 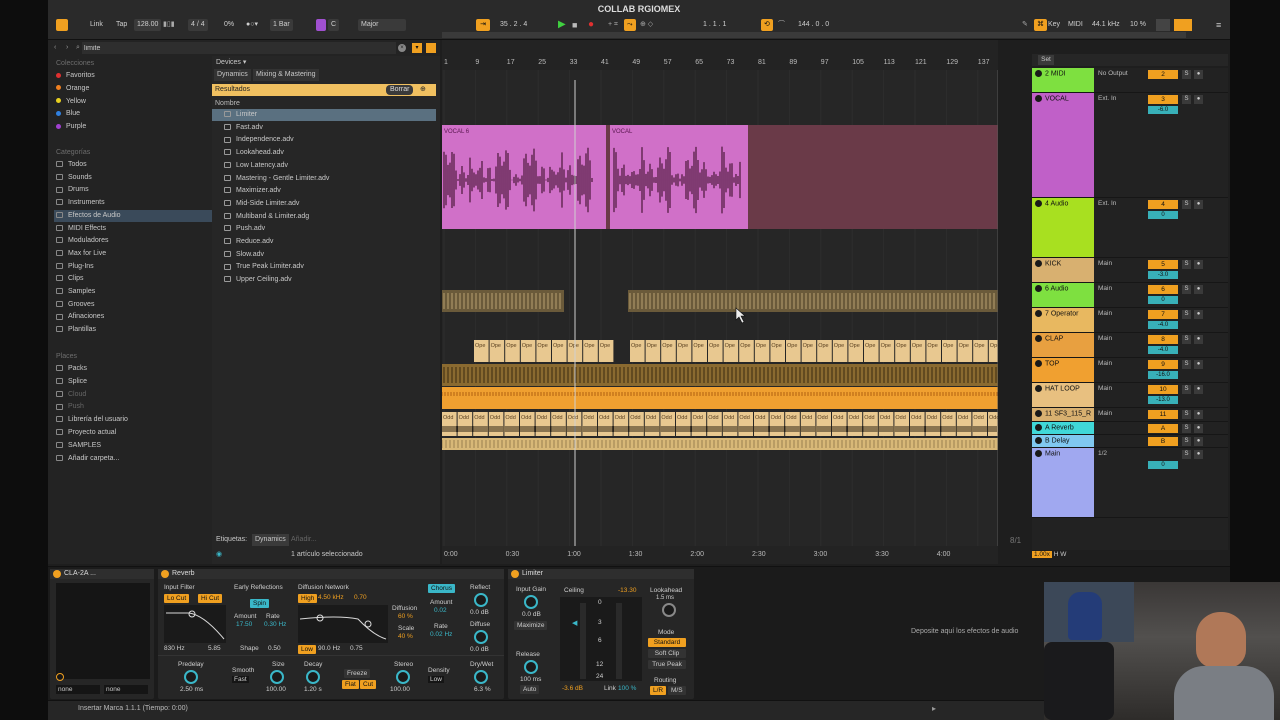 What do you see at coordinates (121, 25) in the screenshot?
I see `tap-button: Tap` at bounding box center [121, 25].